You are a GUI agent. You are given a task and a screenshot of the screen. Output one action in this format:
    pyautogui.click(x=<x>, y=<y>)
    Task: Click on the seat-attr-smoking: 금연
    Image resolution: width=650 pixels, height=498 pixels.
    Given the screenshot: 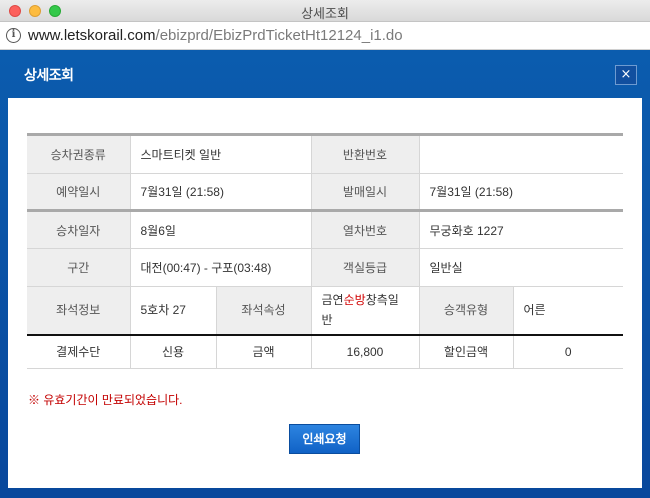 What is the action you would take?
    pyautogui.click(x=332, y=300)
    